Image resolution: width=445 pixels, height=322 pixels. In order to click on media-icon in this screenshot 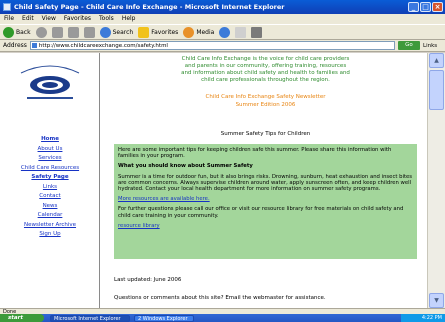, I will do `click(189, 32)`.